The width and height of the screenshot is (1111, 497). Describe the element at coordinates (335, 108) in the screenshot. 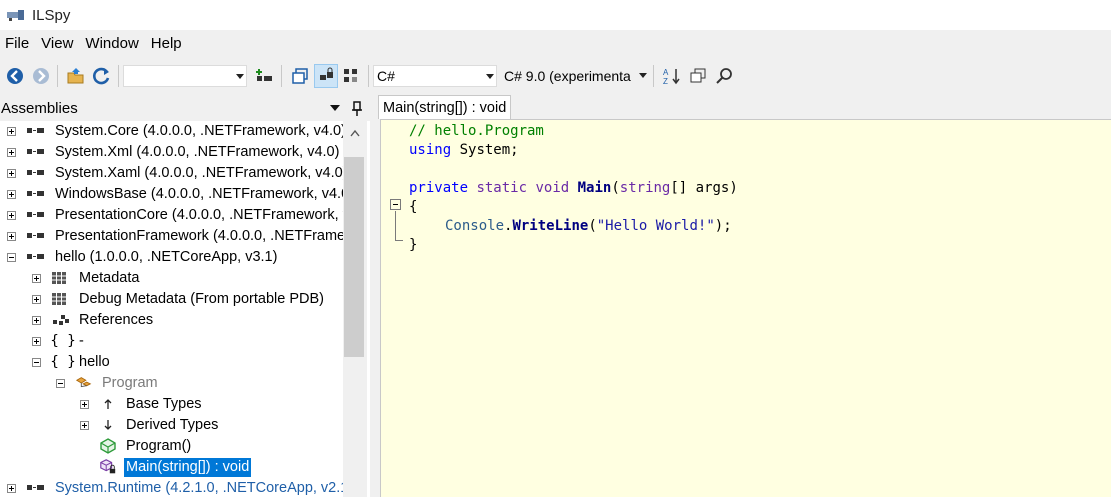

I see `panel-menu-chevron-down-icon` at that location.